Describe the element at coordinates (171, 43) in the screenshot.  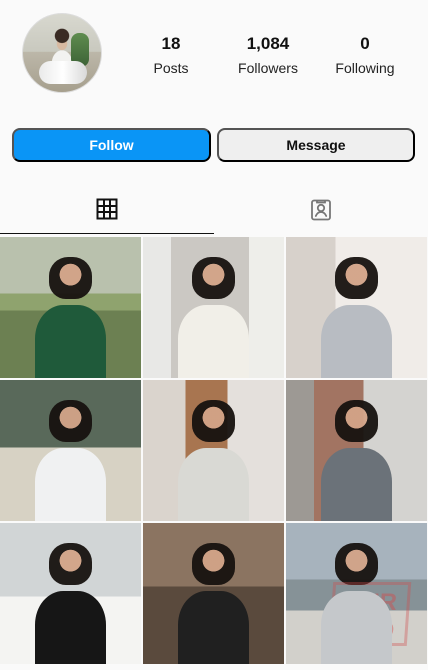
I see `posts-count: 18` at that location.